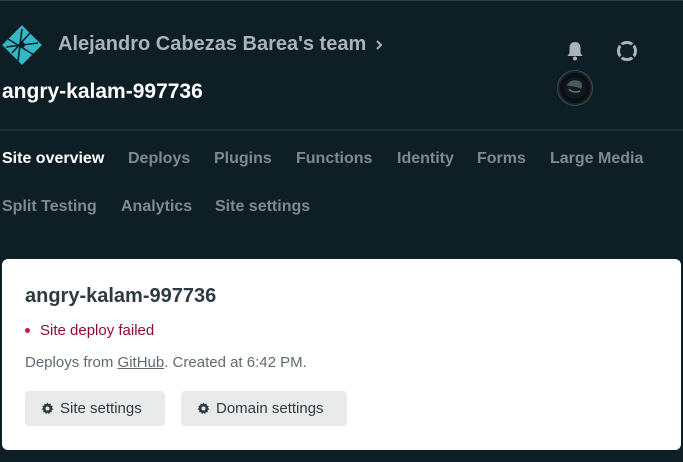  I want to click on team-link: Alejandro Cabezas Barea's team, so click(221, 44).